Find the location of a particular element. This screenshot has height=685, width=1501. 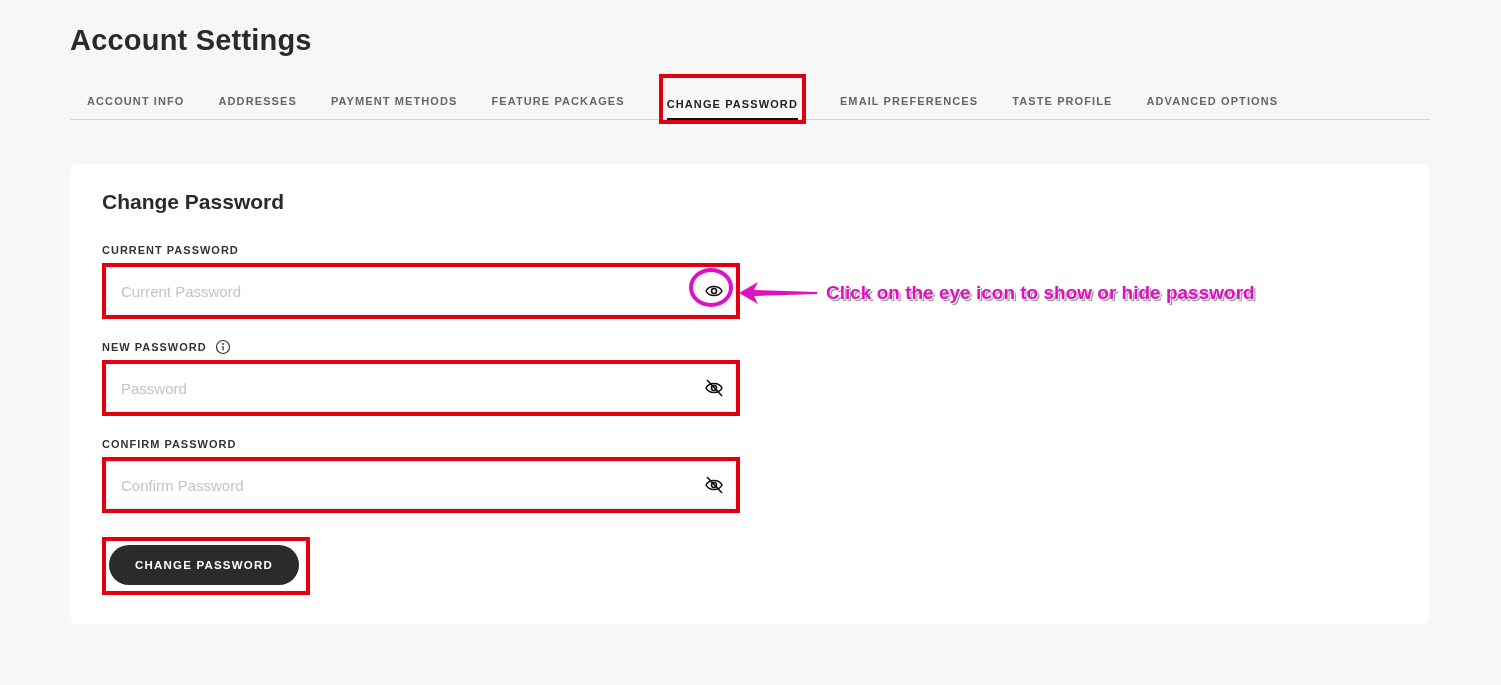

settings-tab: ACCOUNT INFO is located at coordinates (136, 106).